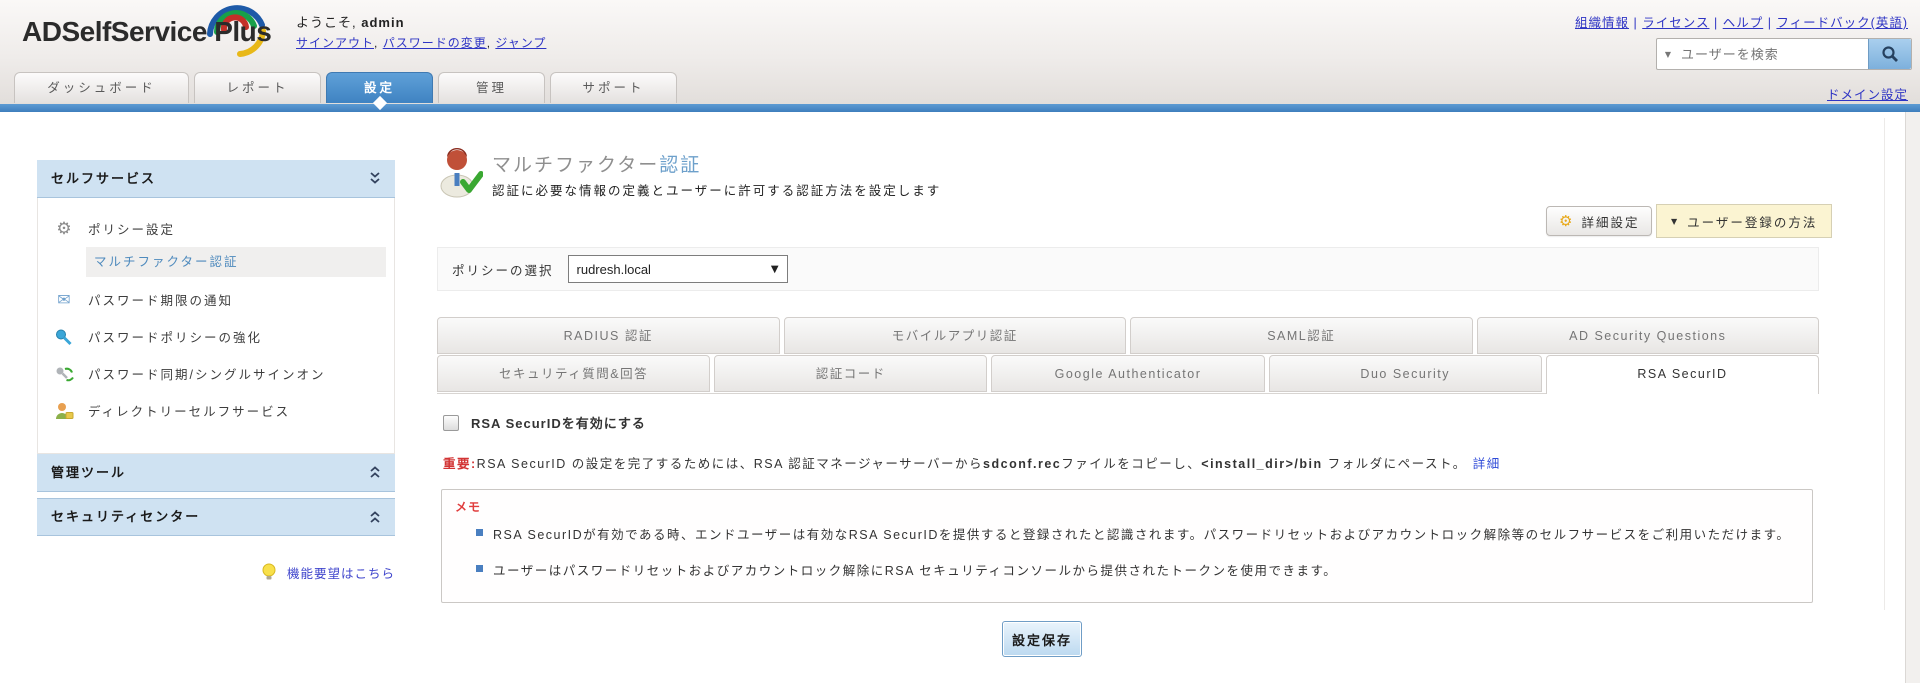  I want to click on sidebar-section-label: セルフサービス, so click(104, 178).